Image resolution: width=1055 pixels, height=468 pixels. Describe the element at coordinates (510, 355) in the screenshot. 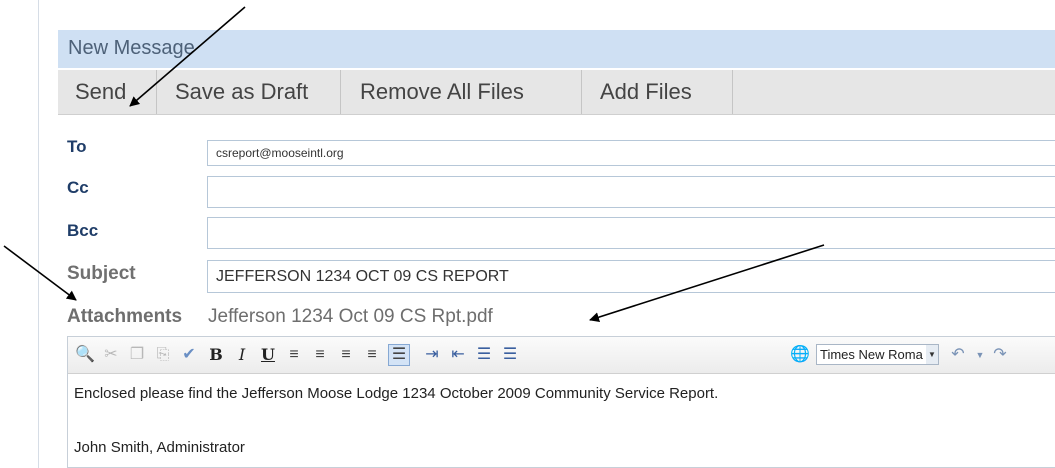

I see `bulleted-list-icon: ☰` at that location.